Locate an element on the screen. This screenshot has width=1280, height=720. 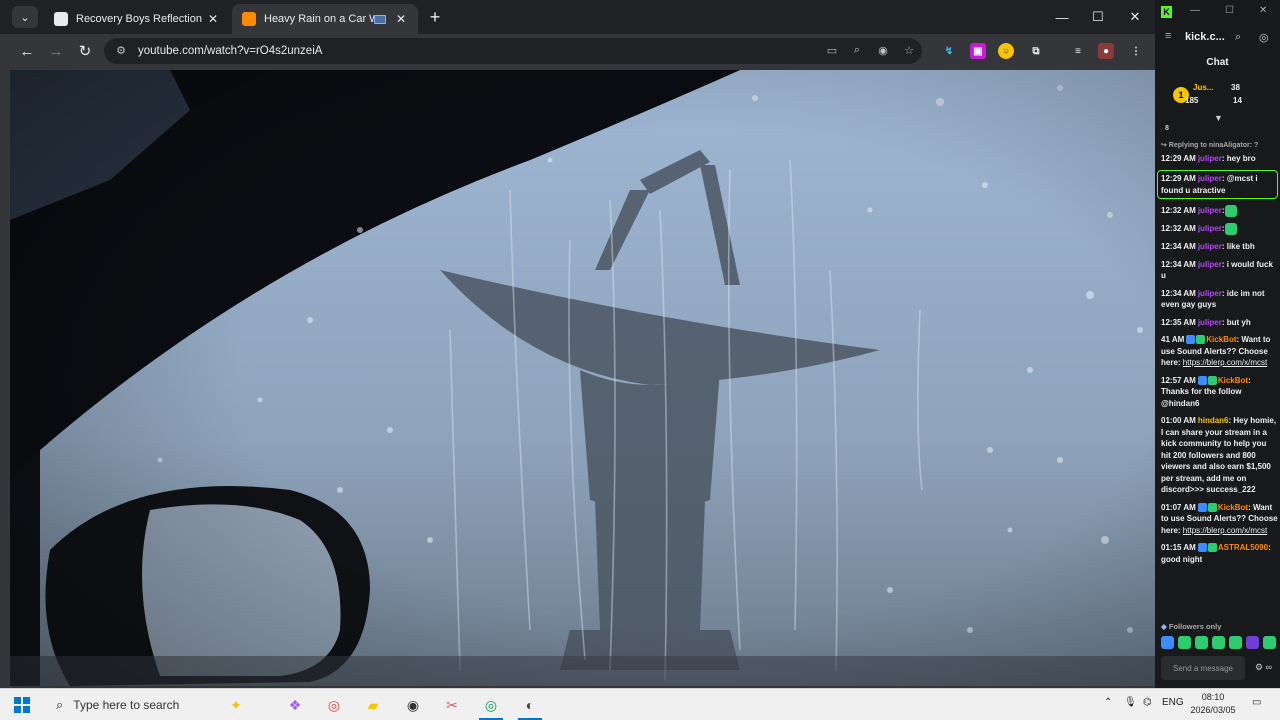
chat-message: 12:34 AM juliper: like tbh is located at coordinates (1219, 247).